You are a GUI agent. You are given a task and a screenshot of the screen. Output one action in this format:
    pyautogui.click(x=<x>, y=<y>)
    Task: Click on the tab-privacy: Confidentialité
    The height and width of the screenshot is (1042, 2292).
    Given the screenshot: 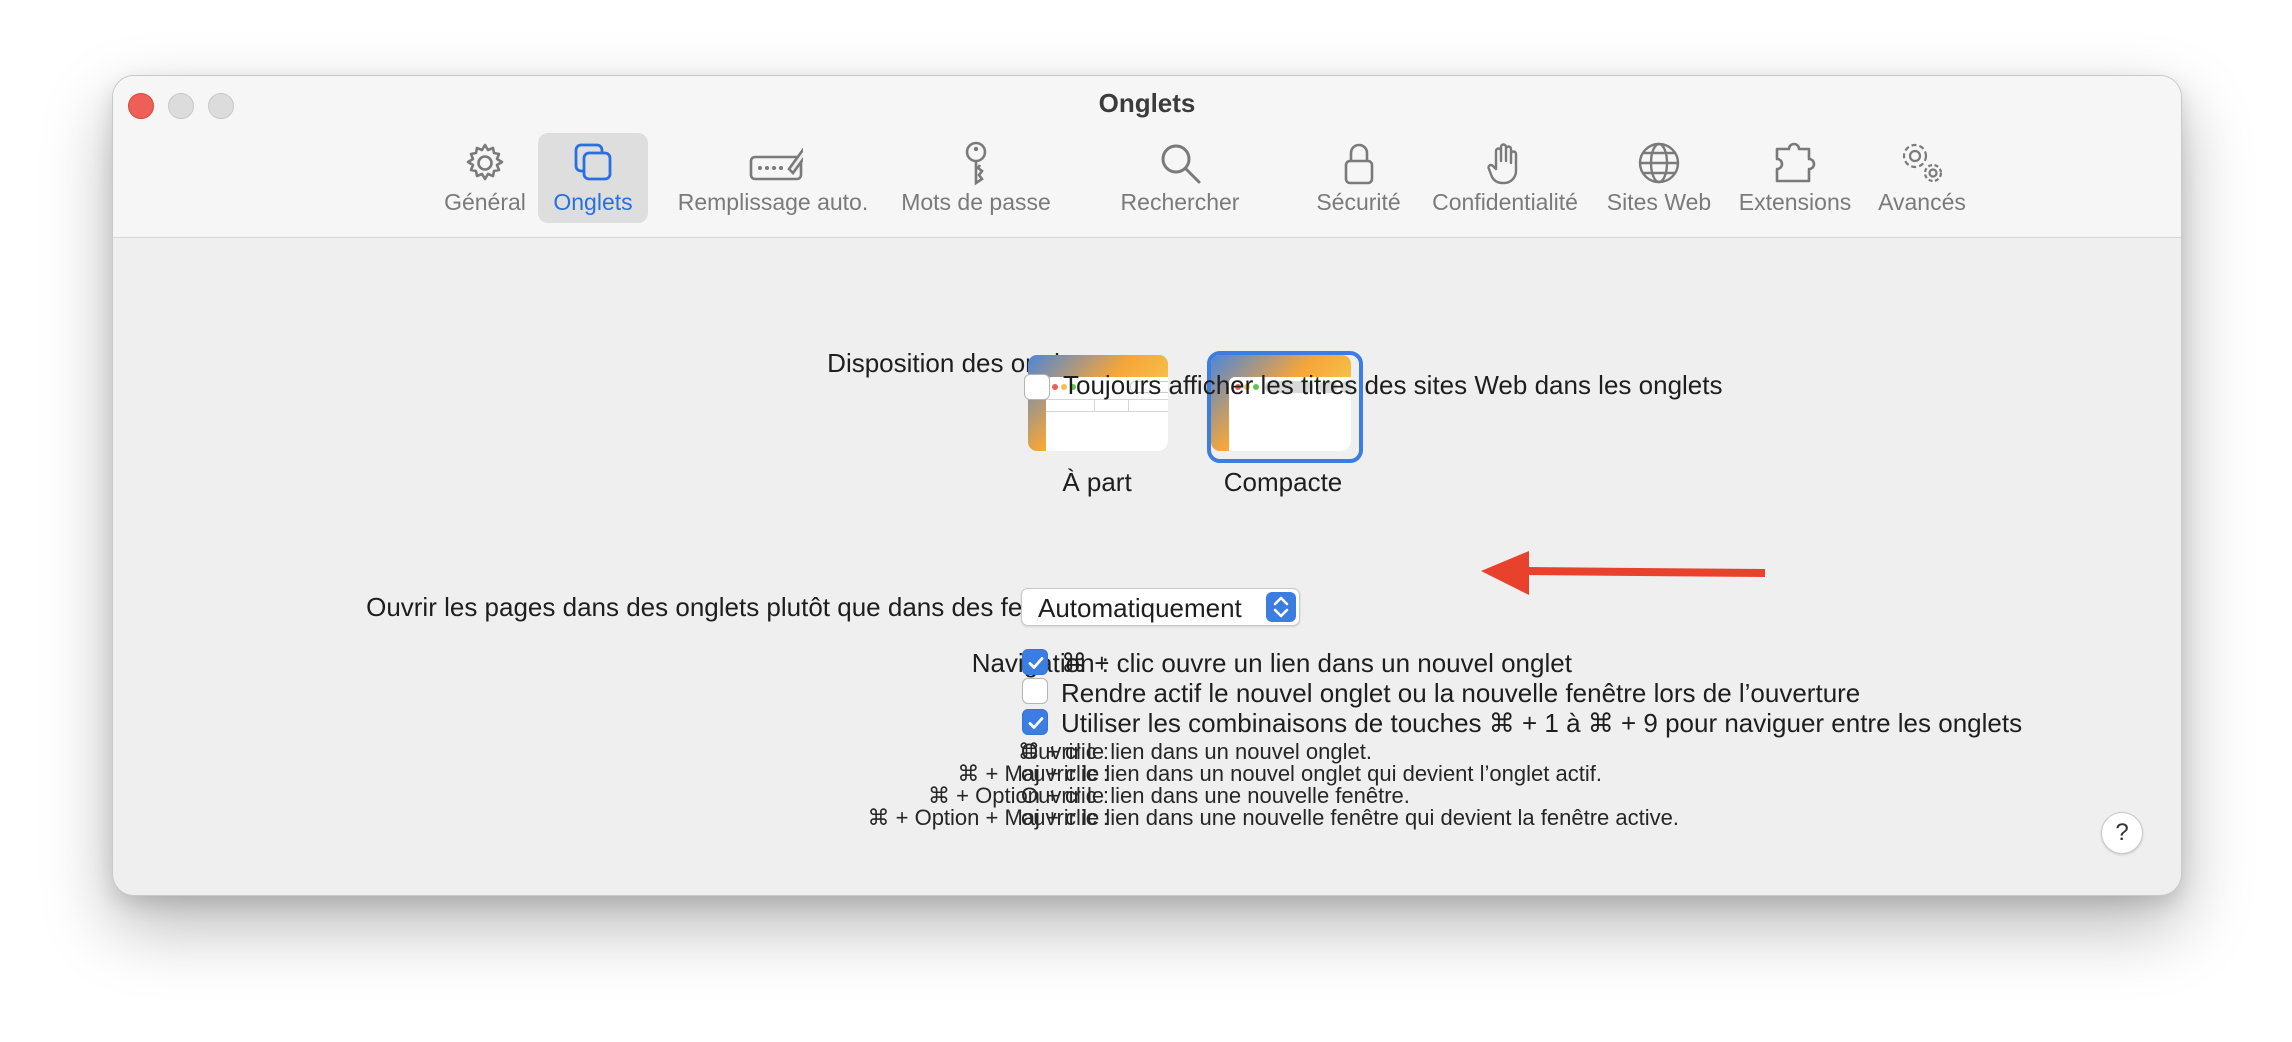 What is the action you would take?
    pyautogui.click(x=1505, y=178)
    